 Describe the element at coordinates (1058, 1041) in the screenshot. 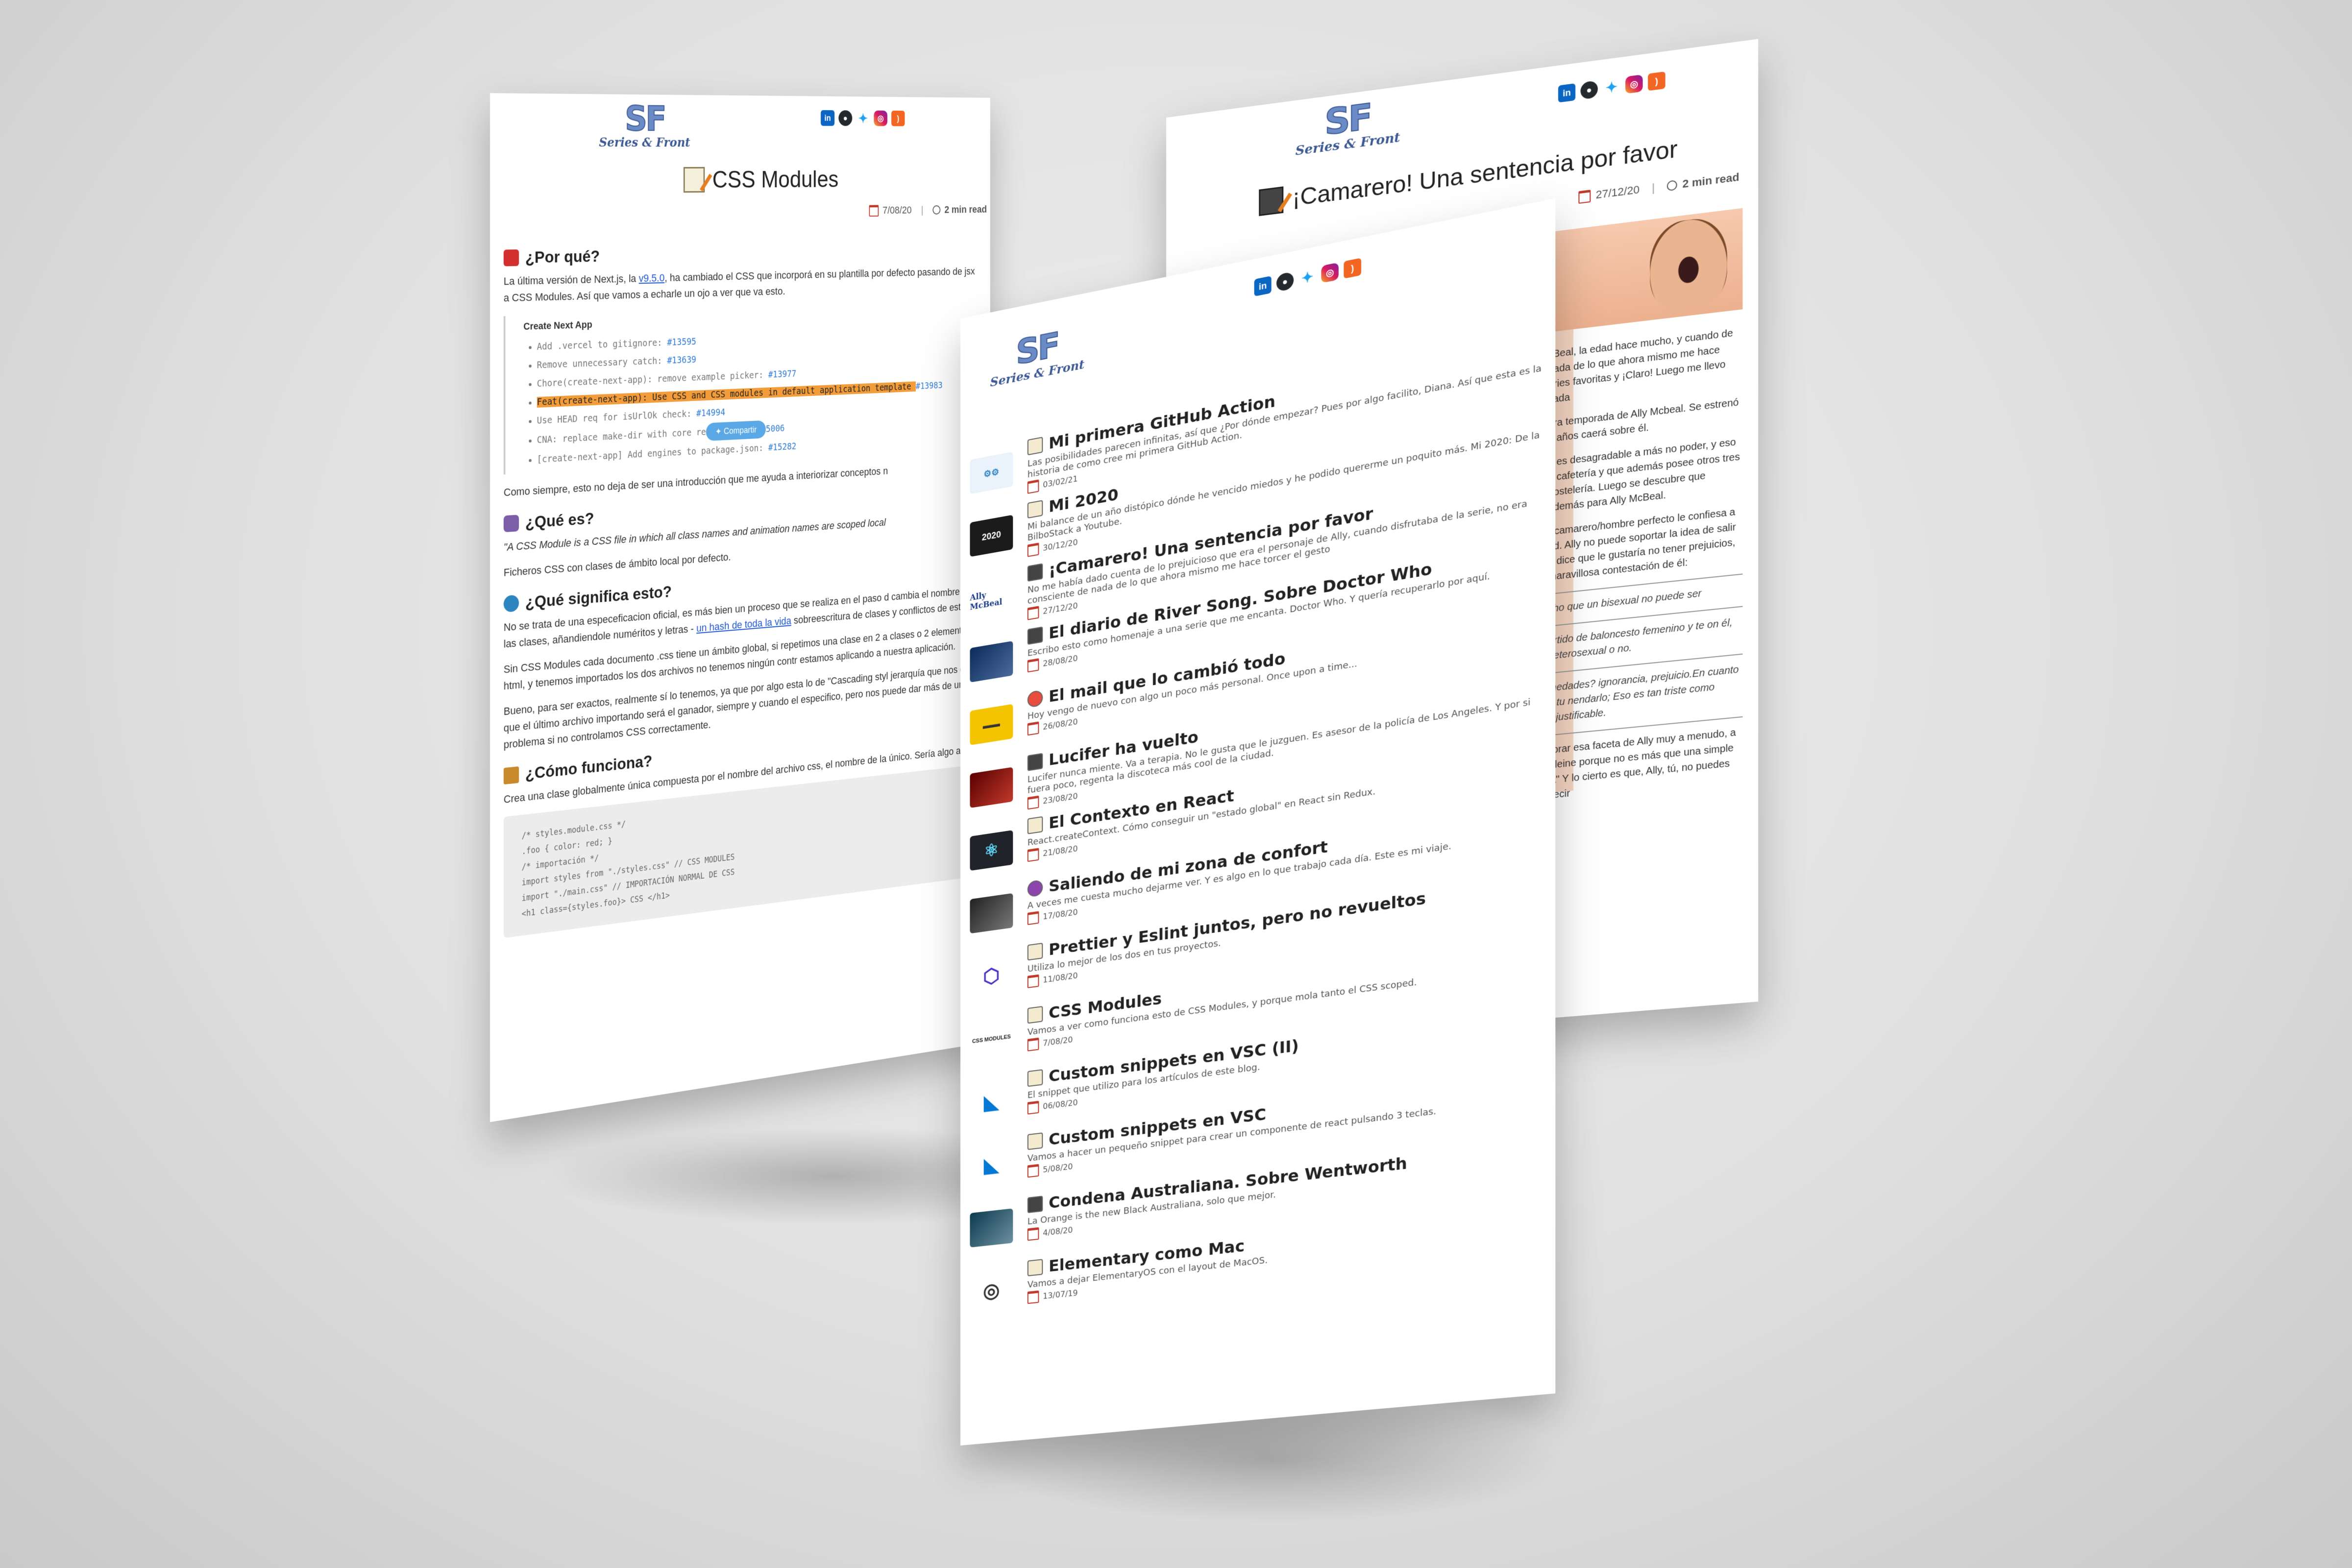

I see `post-date: 7/08/20` at that location.